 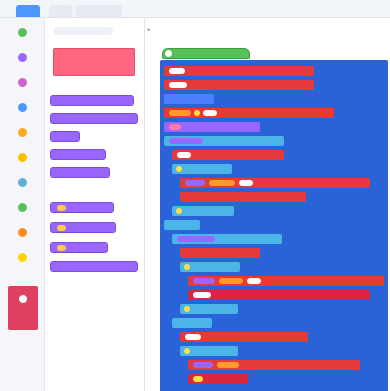 I want to click on category-operators, so click(x=22, y=213).